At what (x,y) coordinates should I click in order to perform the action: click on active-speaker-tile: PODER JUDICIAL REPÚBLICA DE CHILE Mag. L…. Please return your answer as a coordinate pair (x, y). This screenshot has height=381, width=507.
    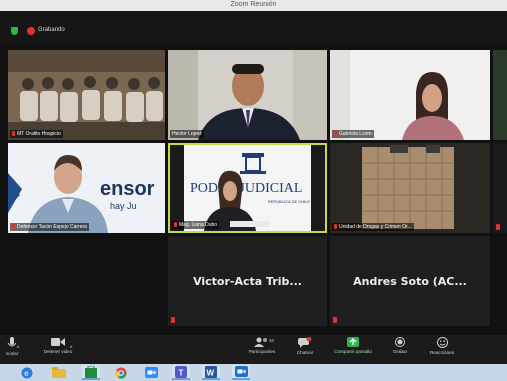
    Looking at the image, I should click on (247, 188).